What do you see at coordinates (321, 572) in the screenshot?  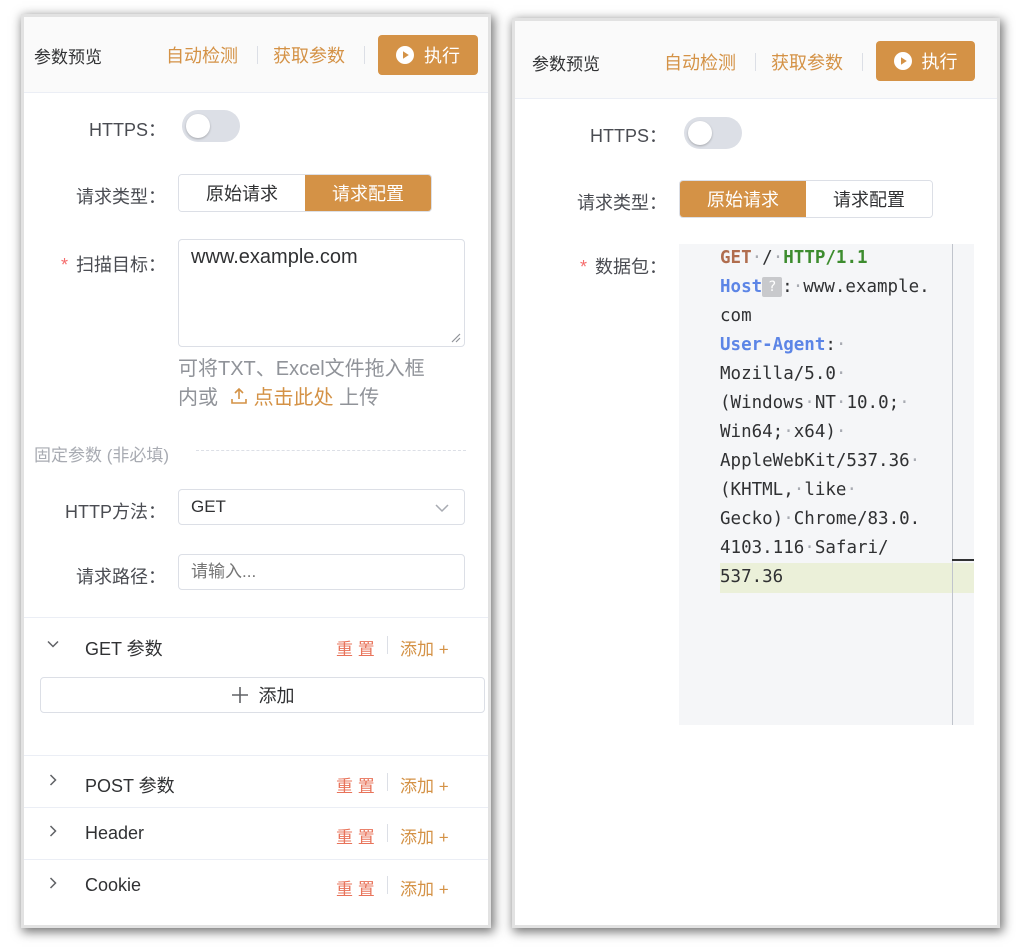 I see `request-path-input` at bounding box center [321, 572].